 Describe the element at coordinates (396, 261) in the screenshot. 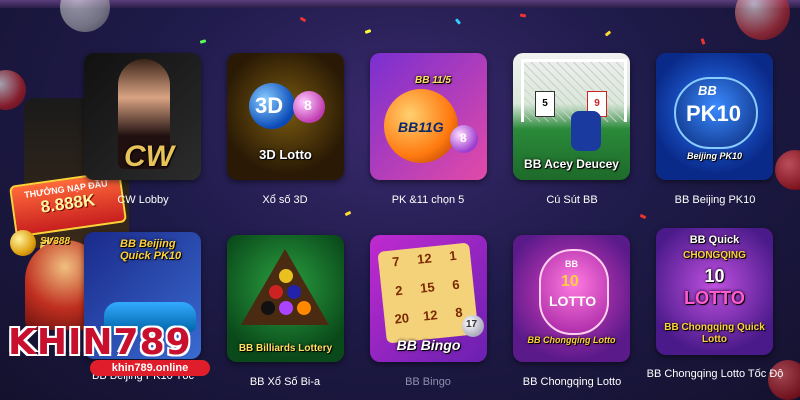

I see `bingo-number: 7` at that location.